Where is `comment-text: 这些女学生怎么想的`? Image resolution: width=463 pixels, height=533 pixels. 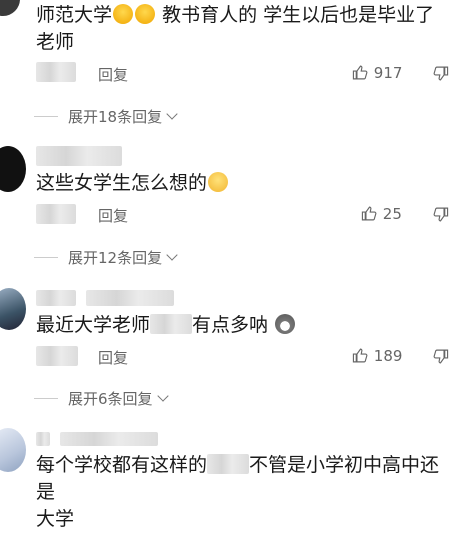 comment-text: 这些女学生怎么想的 is located at coordinates (245, 183).